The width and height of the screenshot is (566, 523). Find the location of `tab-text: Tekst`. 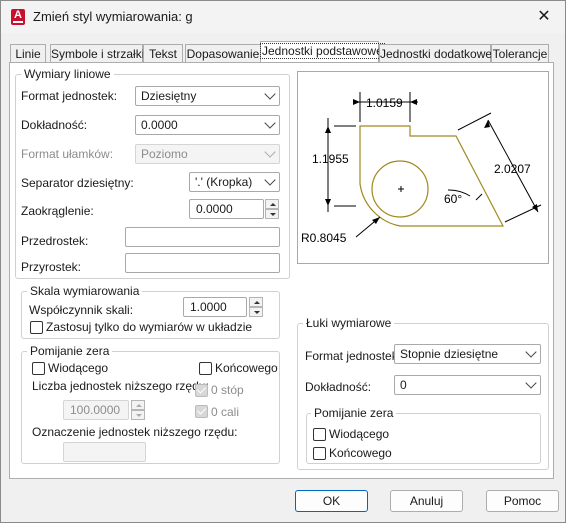

tab-text: Tekst is located at coordinates (163, 53).